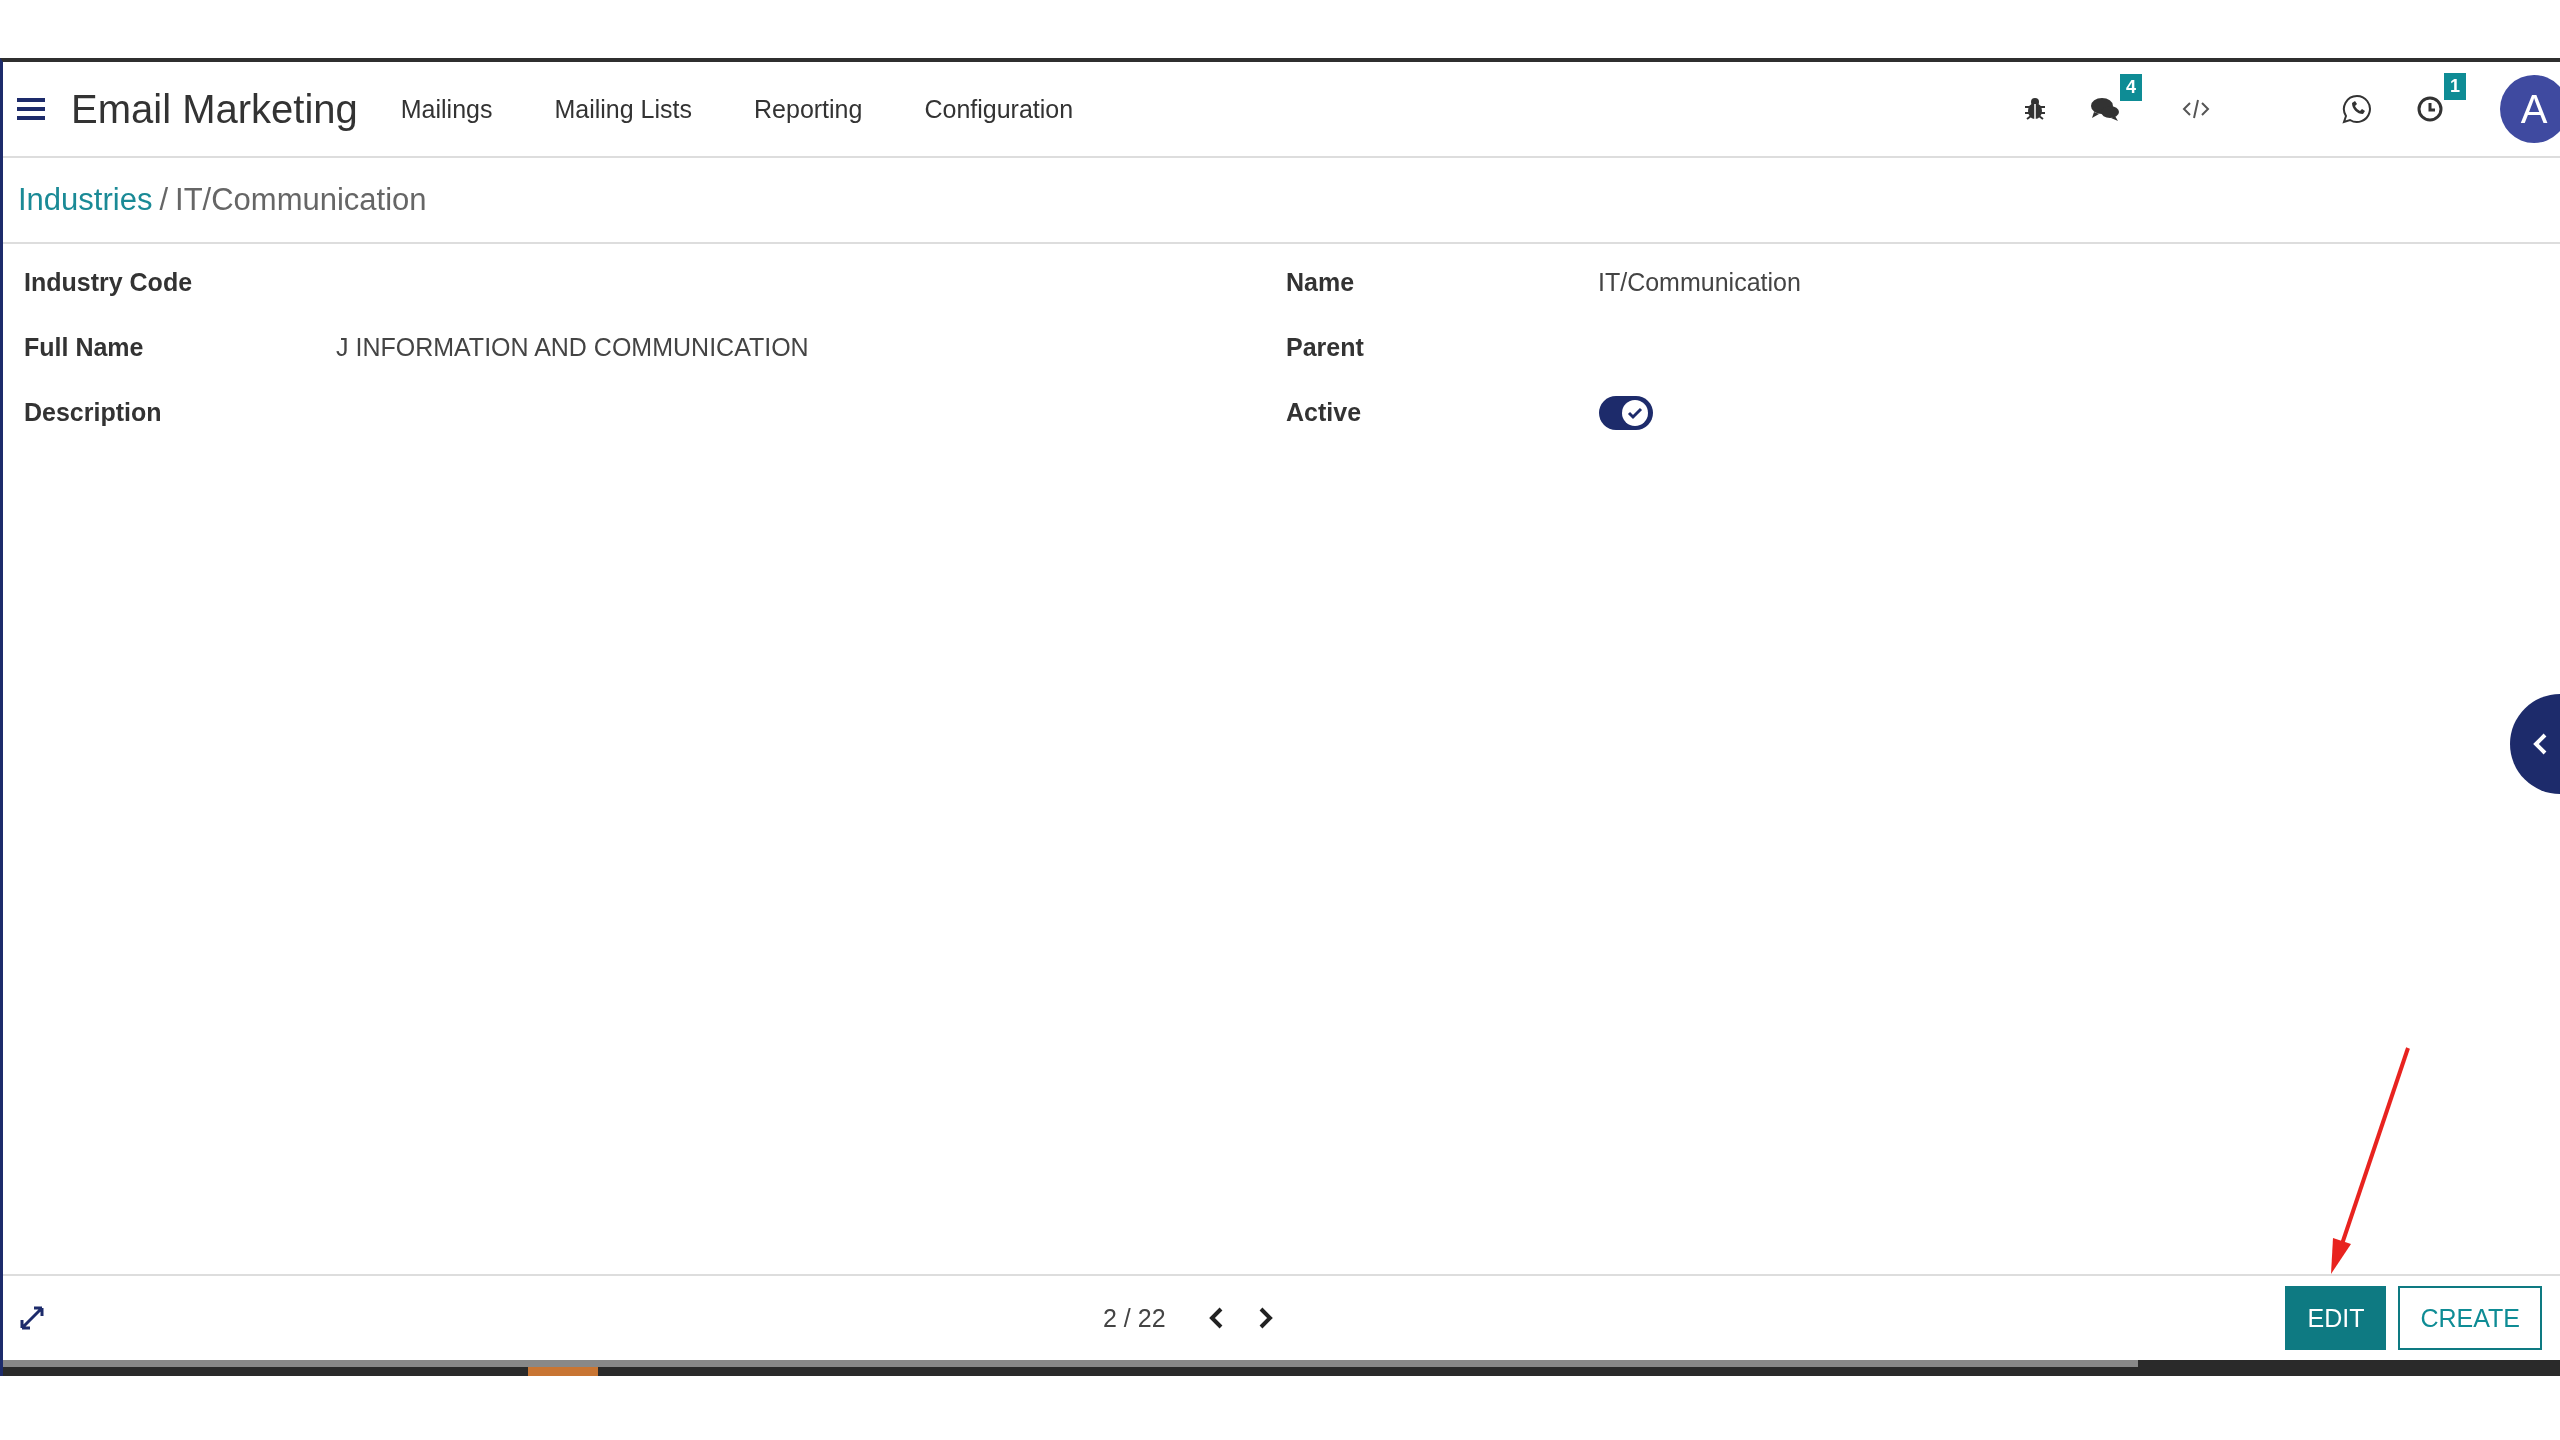  What do you see at coordinates (2430, 109) in the screenshot?
I see `clock-icon` at bounding box center [2430, 109].